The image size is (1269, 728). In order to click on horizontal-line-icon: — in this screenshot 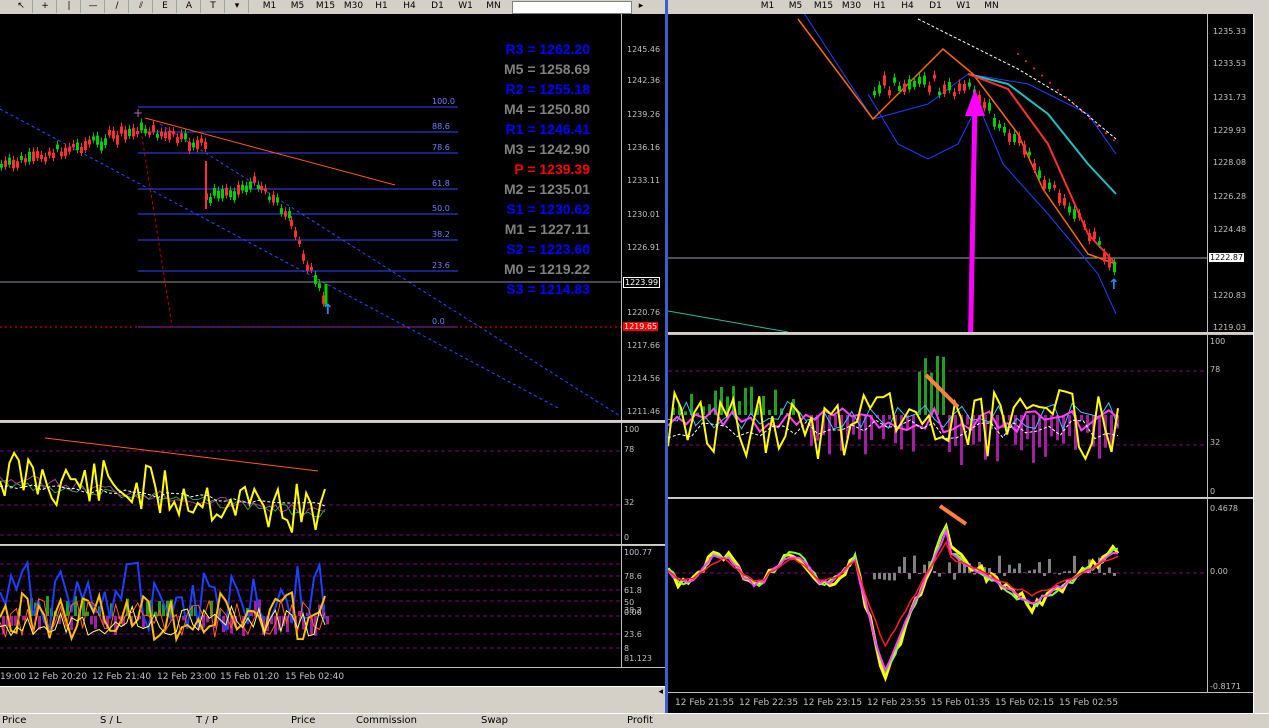, I will do `click(93, 6)`.